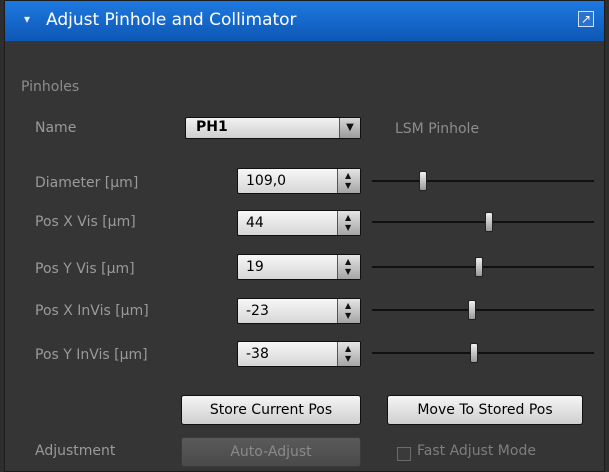  Describe the element at coordinates (349, 128) in the screenshot. I see `chevron-down-icon: ▼` at that location.